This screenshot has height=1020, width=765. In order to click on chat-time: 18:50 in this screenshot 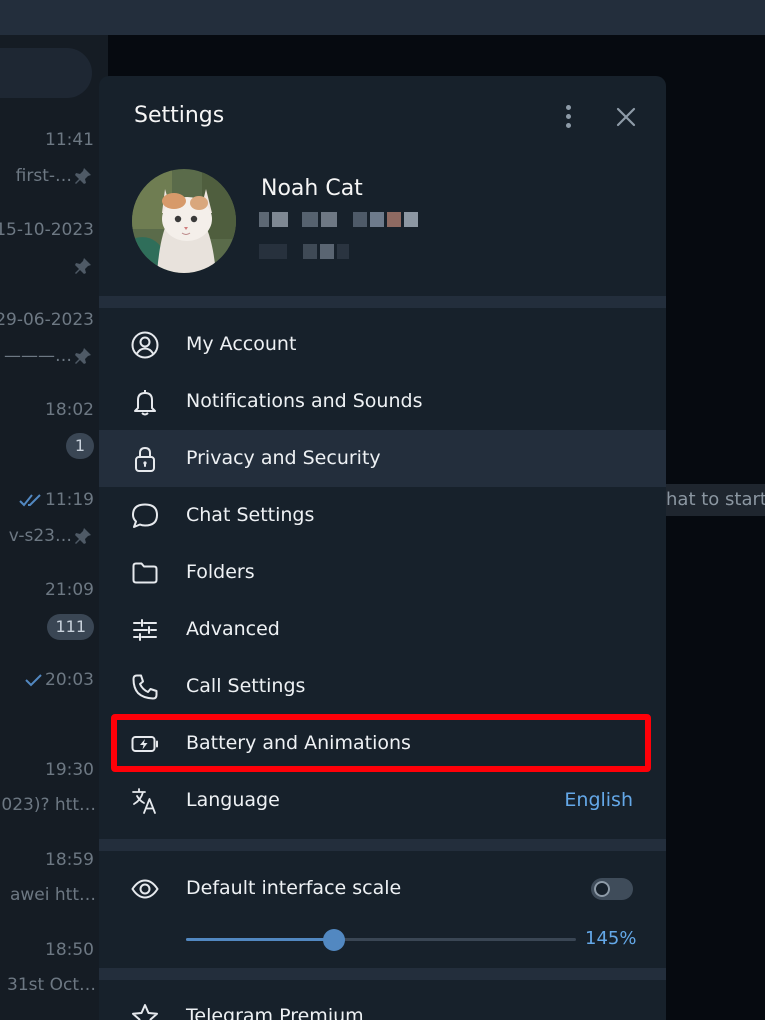, I will do `click(69, 950)`.